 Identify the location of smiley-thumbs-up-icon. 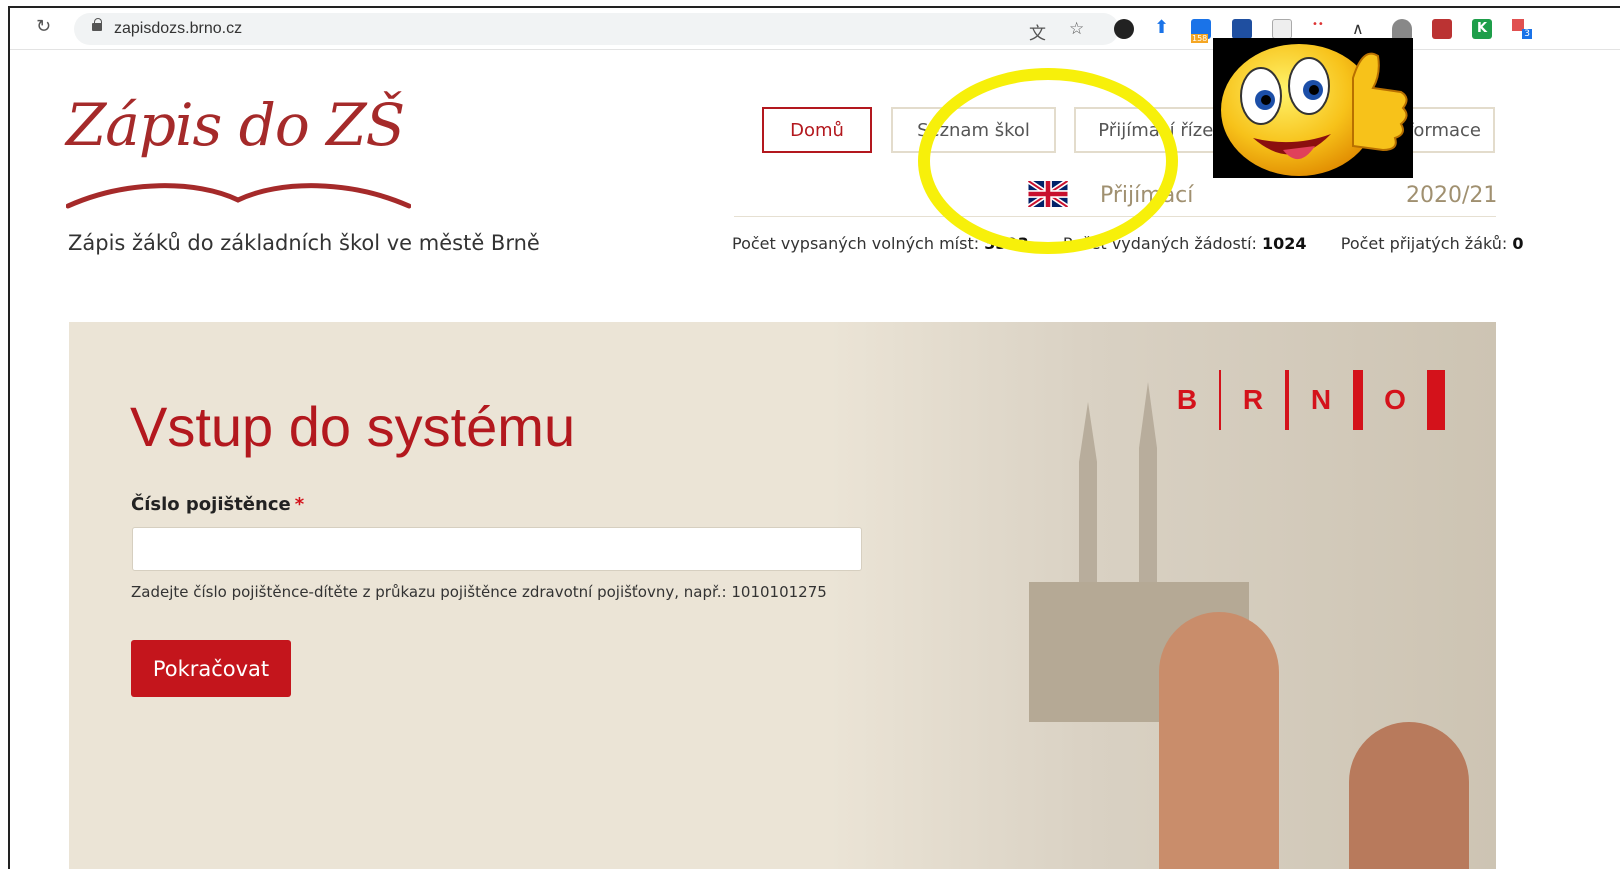
(1314, 110).